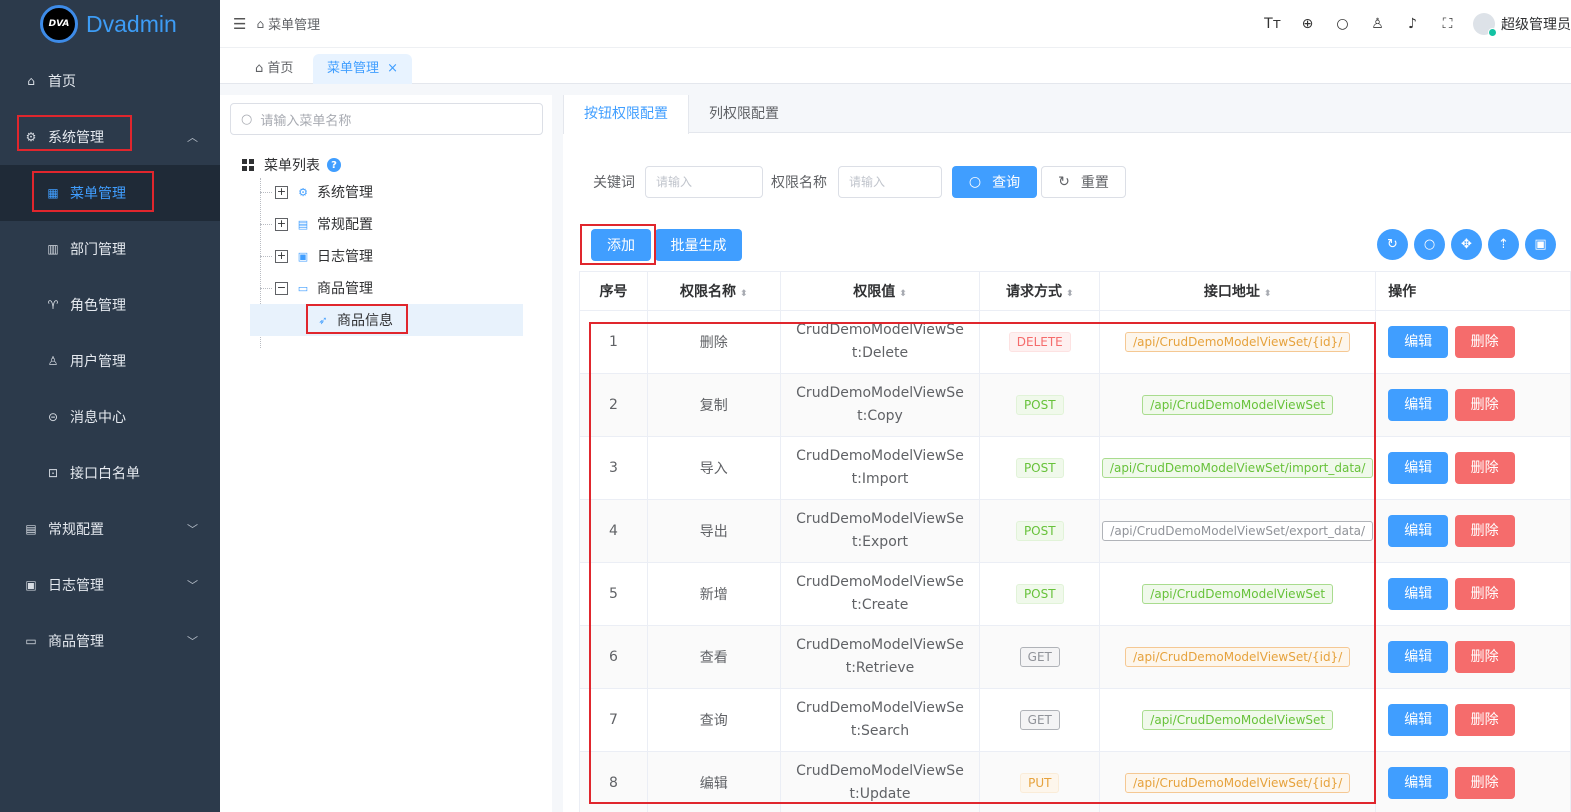  What do you see at coordinates (895, 66) in the screenshot?
I see `tabs-bar: ⌂ 首页 菜单管理 ×` at bounding box center [895, 66].